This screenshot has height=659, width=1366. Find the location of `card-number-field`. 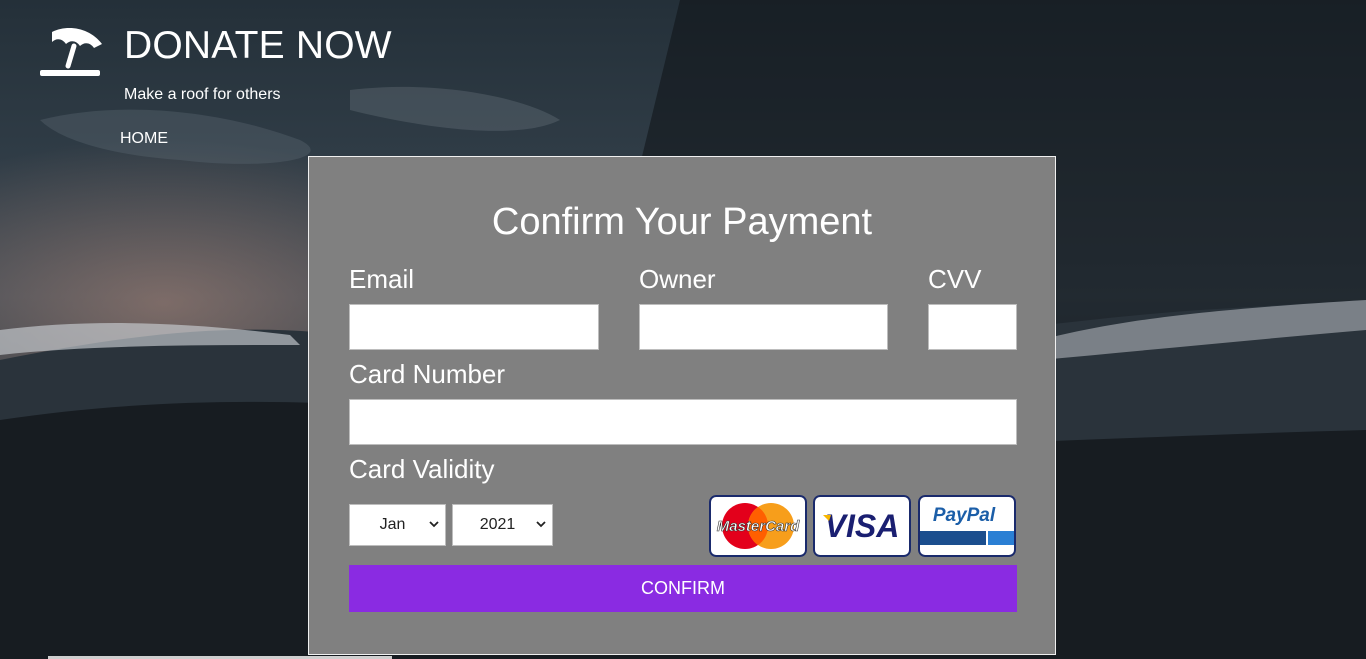

card-number-field is located at coordinates (683, 422).